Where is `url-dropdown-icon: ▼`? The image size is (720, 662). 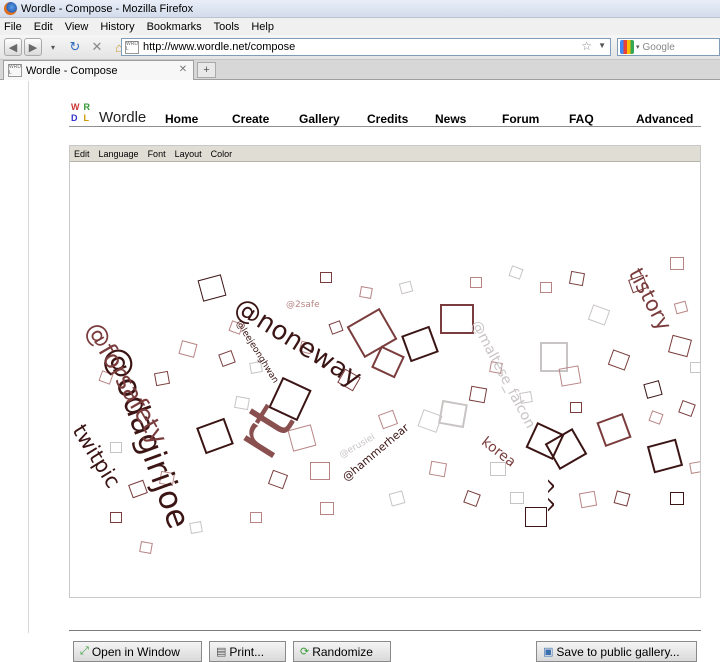
url-dropdown-icon: ▼ is located at coordinates (602, 45).